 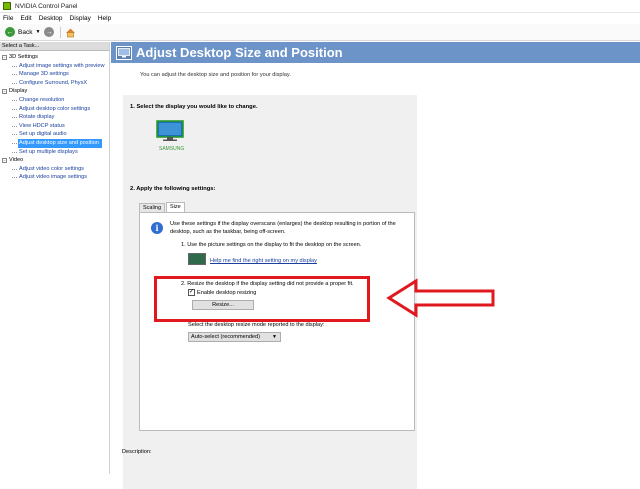 What do you see at coordinates (320, 18) in the screenshot?
I see `menu-bar: File Edit Desktop Display Help` at bounding box center [320, 18].